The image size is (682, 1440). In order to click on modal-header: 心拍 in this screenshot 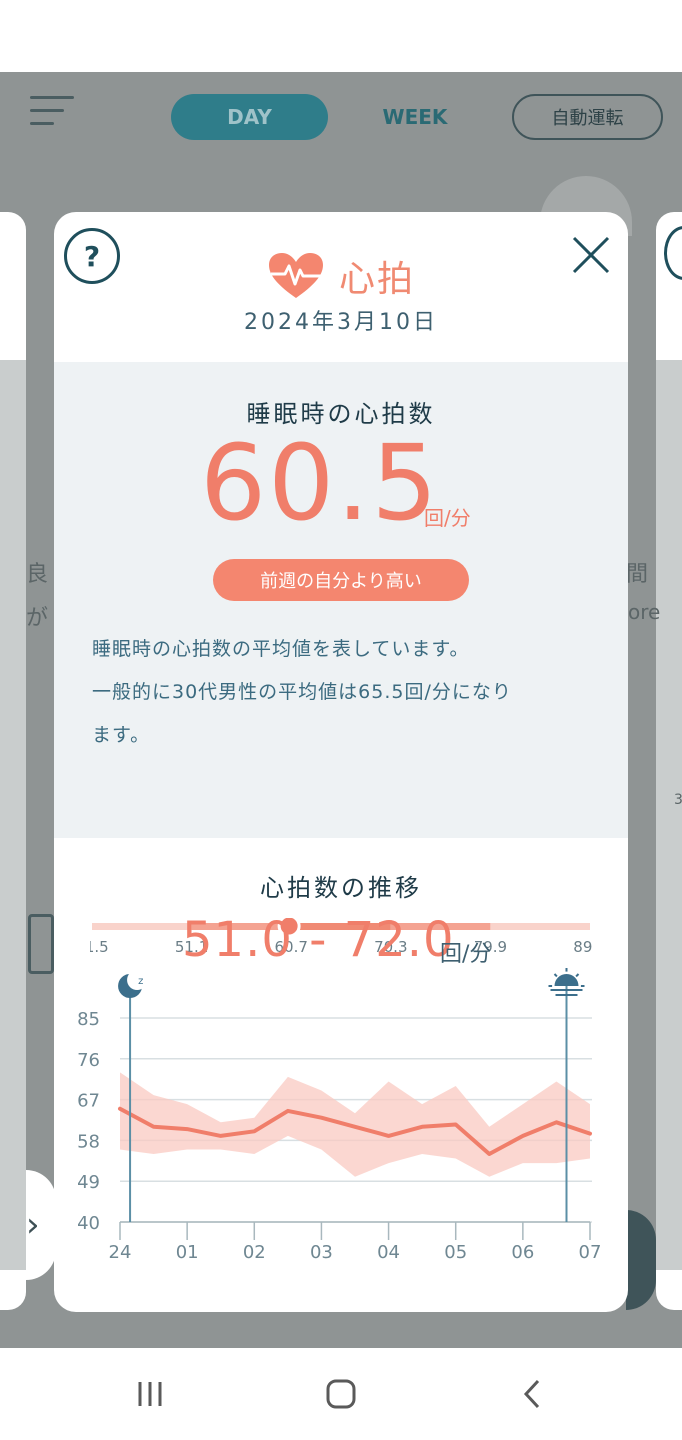, I will do `click(341, 276)`.